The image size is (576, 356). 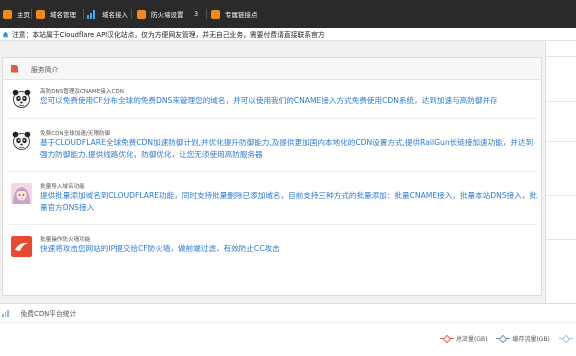 I want to click on right-sidebar, so click(x=560, y=172).